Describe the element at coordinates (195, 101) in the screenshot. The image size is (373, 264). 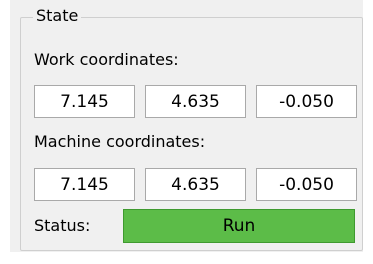
I see `work-y-field: 4.635` at that location.